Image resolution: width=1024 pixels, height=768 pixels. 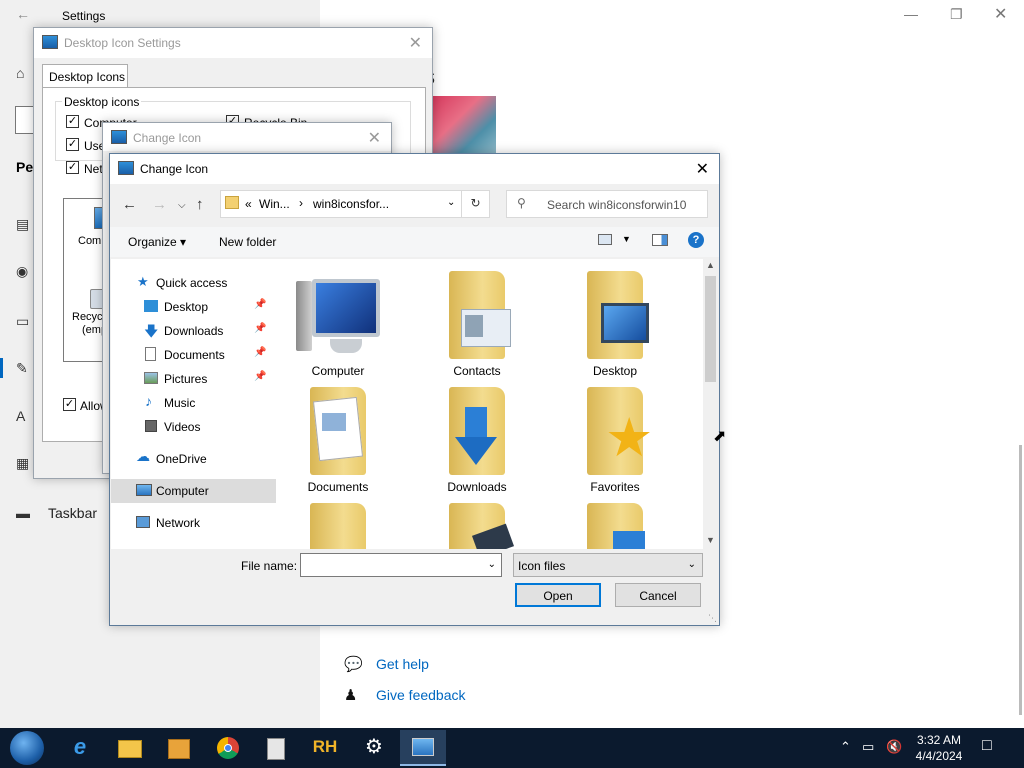 What do you see at coordinates (325, 748) in the screenshot?
I see `rh-app-icon: RH` at bounding box center [325, 748].